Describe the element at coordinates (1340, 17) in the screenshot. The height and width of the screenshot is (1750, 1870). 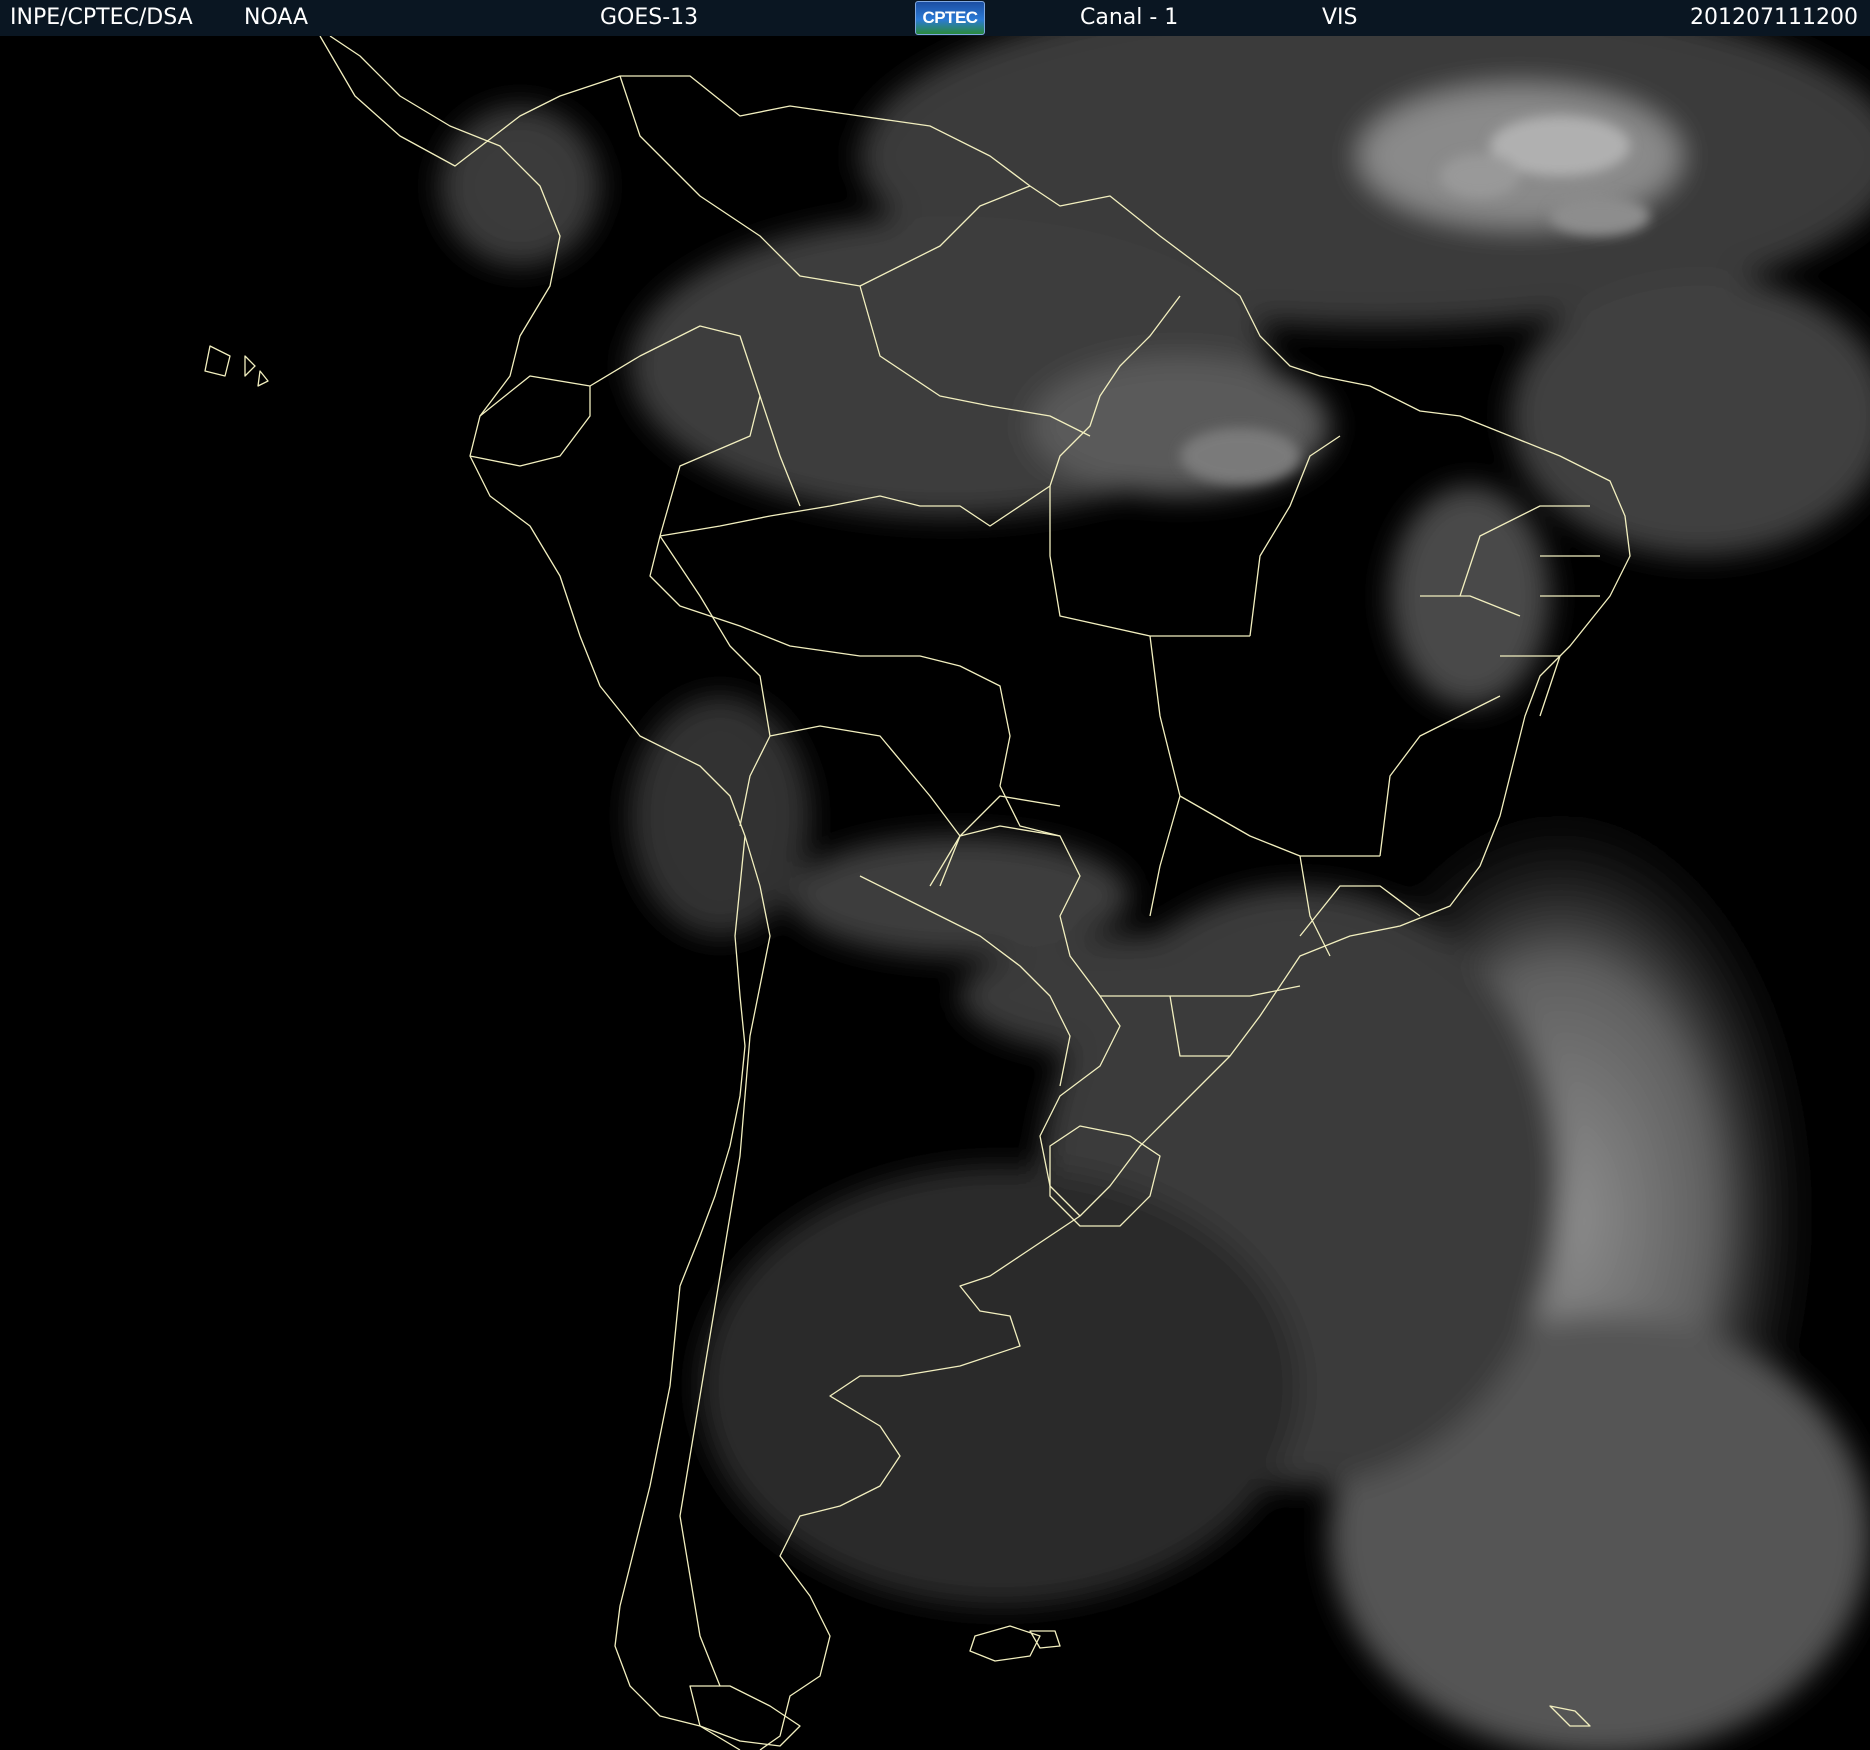
I see `band-label: VIS` at that location.